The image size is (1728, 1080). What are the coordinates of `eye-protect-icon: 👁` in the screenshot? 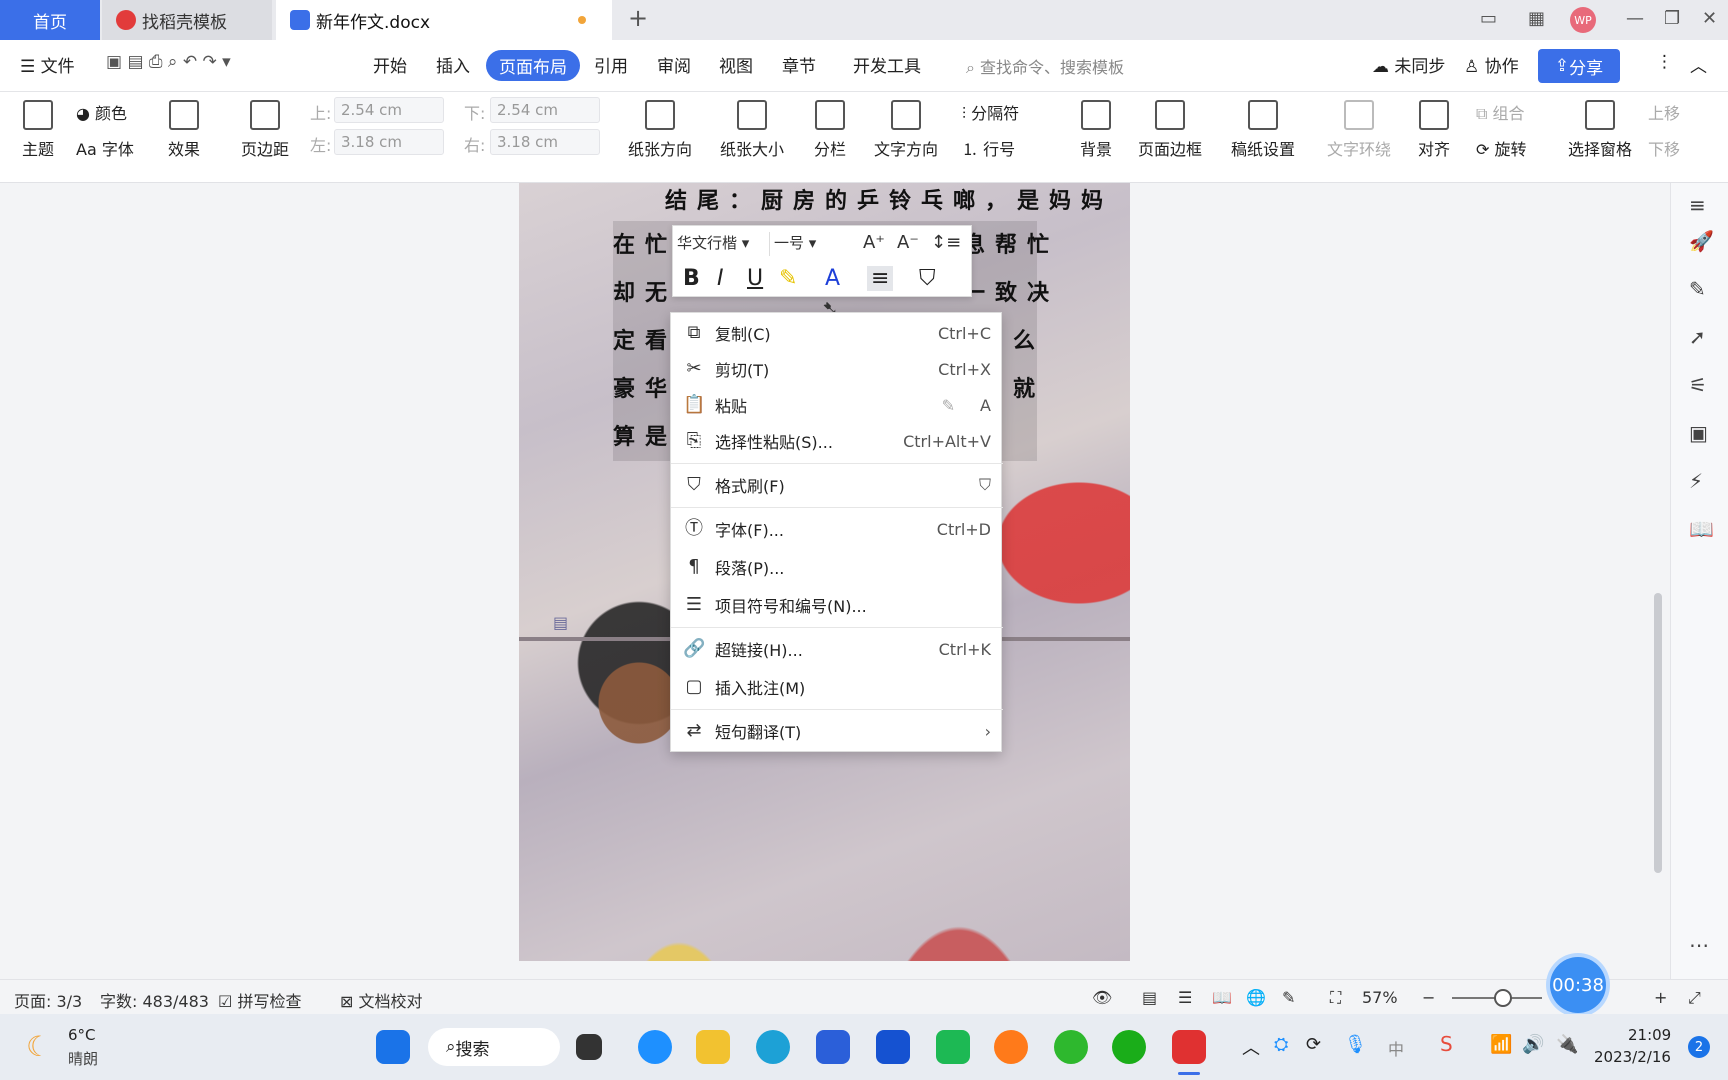 It's located at (1102, 997).